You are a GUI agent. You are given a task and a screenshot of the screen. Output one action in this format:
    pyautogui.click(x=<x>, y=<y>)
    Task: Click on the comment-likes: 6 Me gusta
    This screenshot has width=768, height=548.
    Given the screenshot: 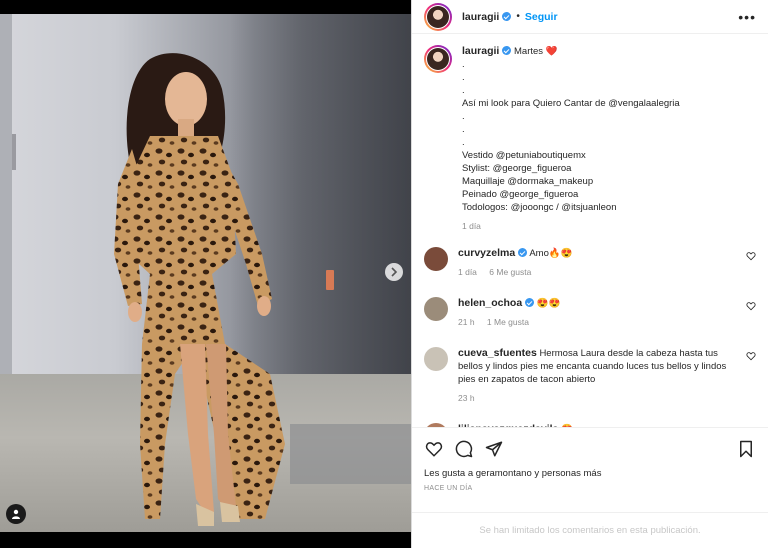 What is the action you would take?
    pyautogui.click(x=510, y=272)
    